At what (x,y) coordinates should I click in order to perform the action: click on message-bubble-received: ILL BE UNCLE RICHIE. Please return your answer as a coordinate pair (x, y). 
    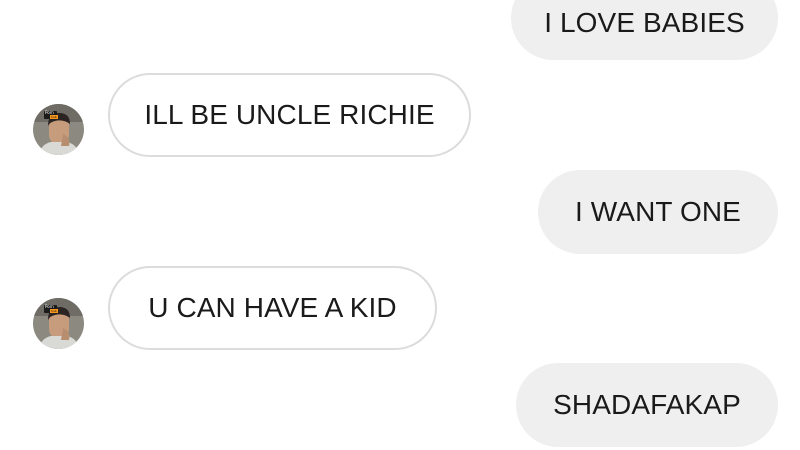
    Looking at the image, I should click on (289, 115).